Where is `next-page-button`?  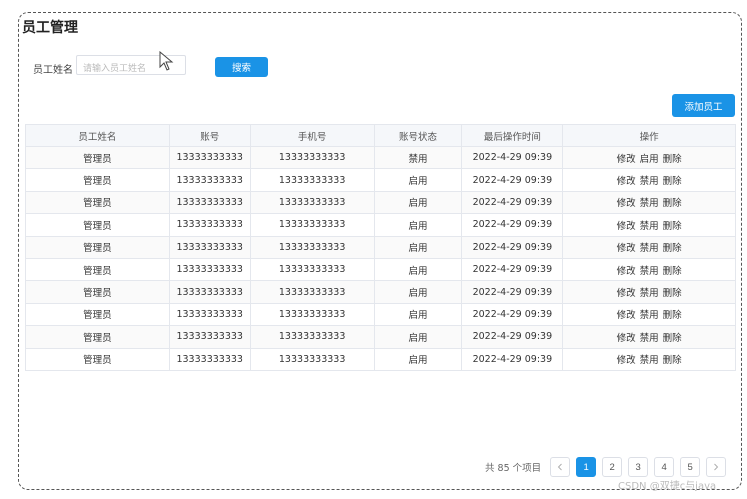
next-page-button is located at coordinates (716, 467).